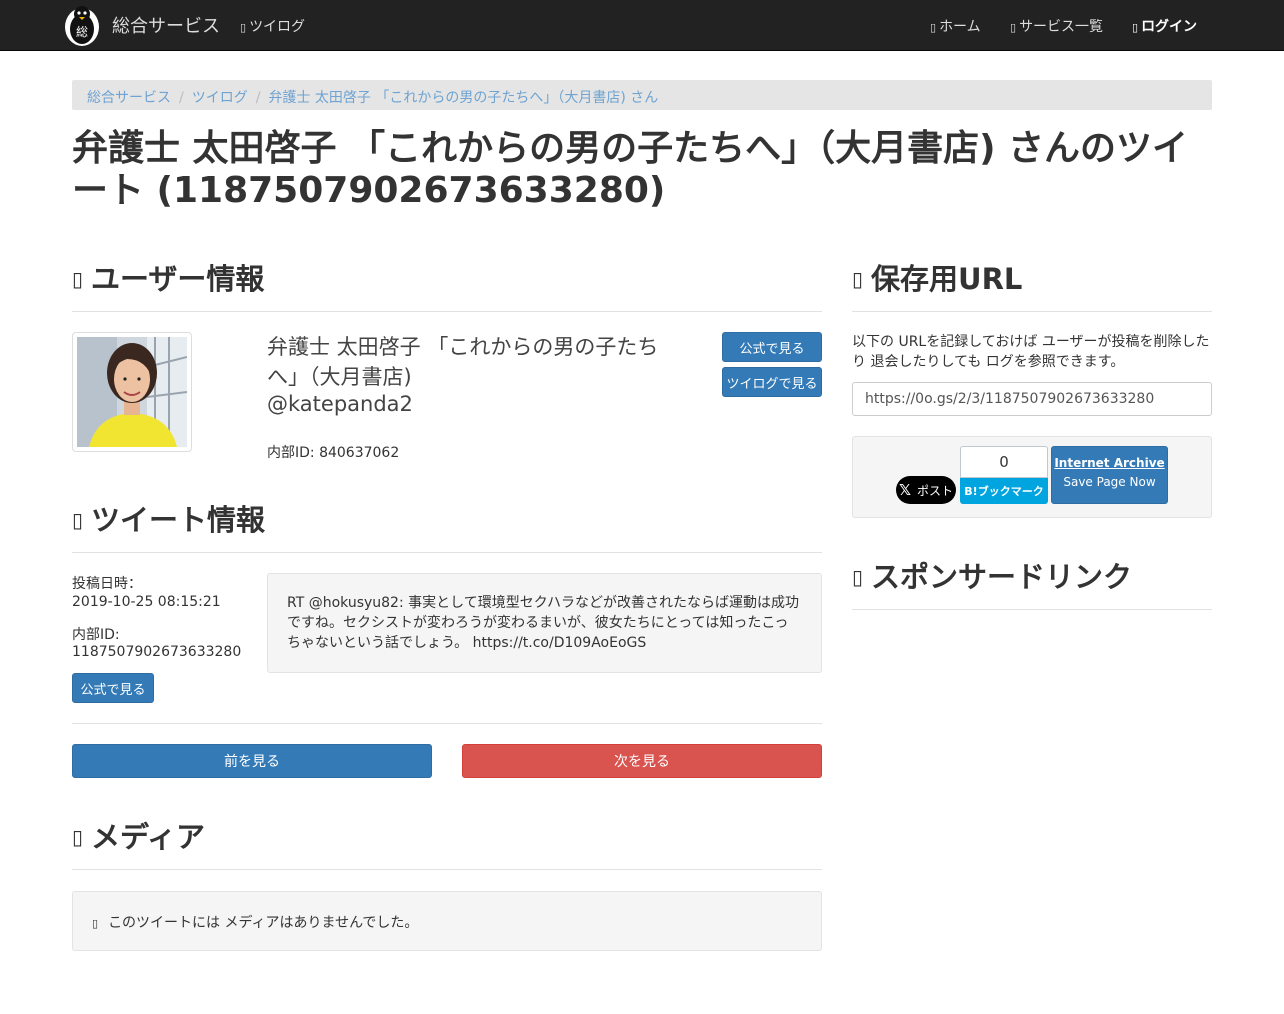  Describe the element at coordinates (947, 279) in the screenshot. I see `archive-url-heading-text: 保存用URL` at that location.